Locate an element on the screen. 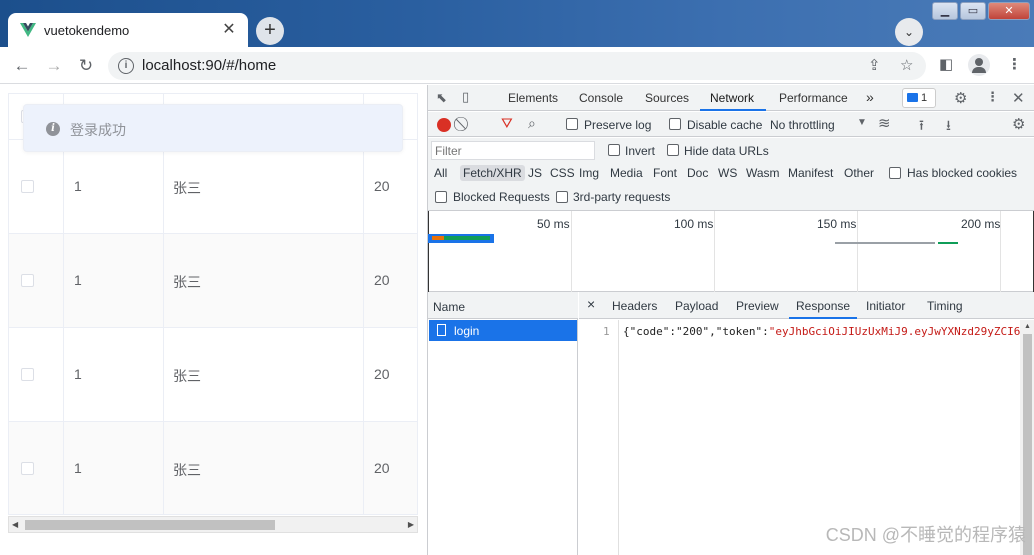  share-icon: ⇪ is located at coordinates (874, 65).